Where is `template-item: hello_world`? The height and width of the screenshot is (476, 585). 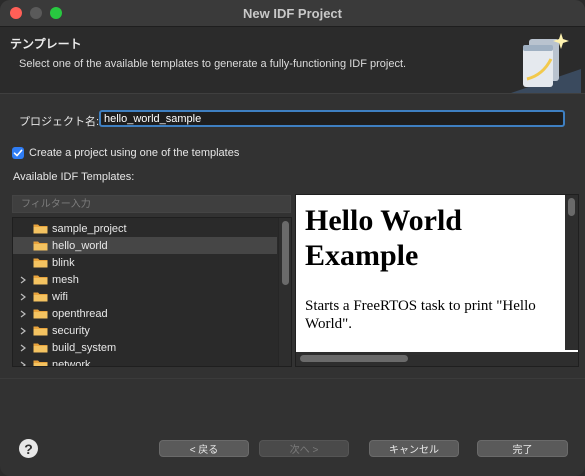
template-item: hello_world is located at coordinates (145, 245).